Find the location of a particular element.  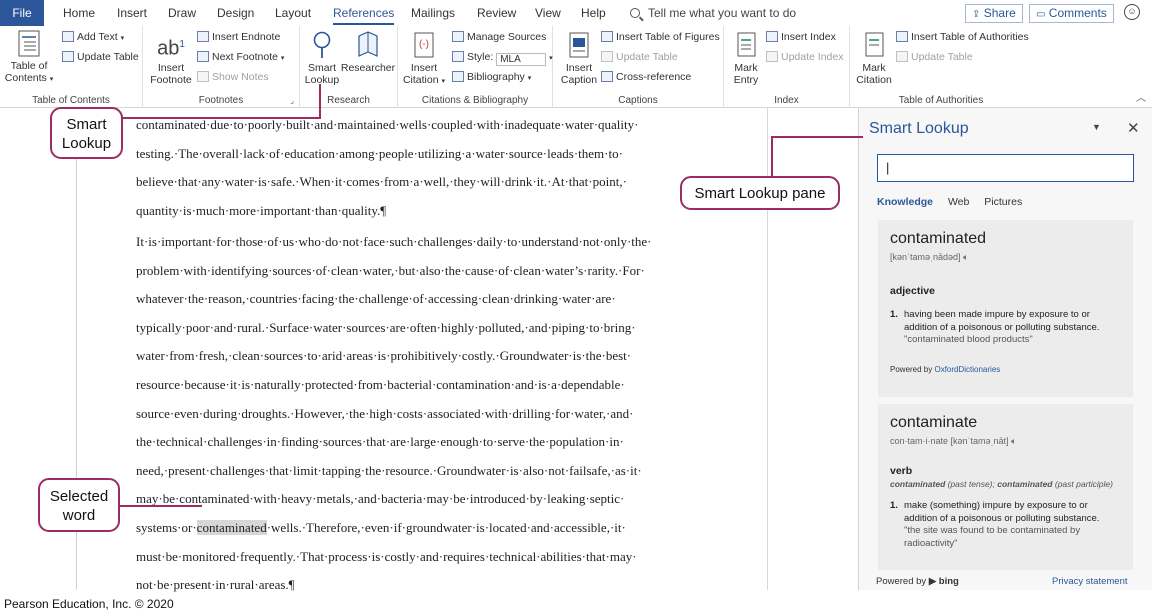

tab-review: Review is located at coordinates (496, 13).